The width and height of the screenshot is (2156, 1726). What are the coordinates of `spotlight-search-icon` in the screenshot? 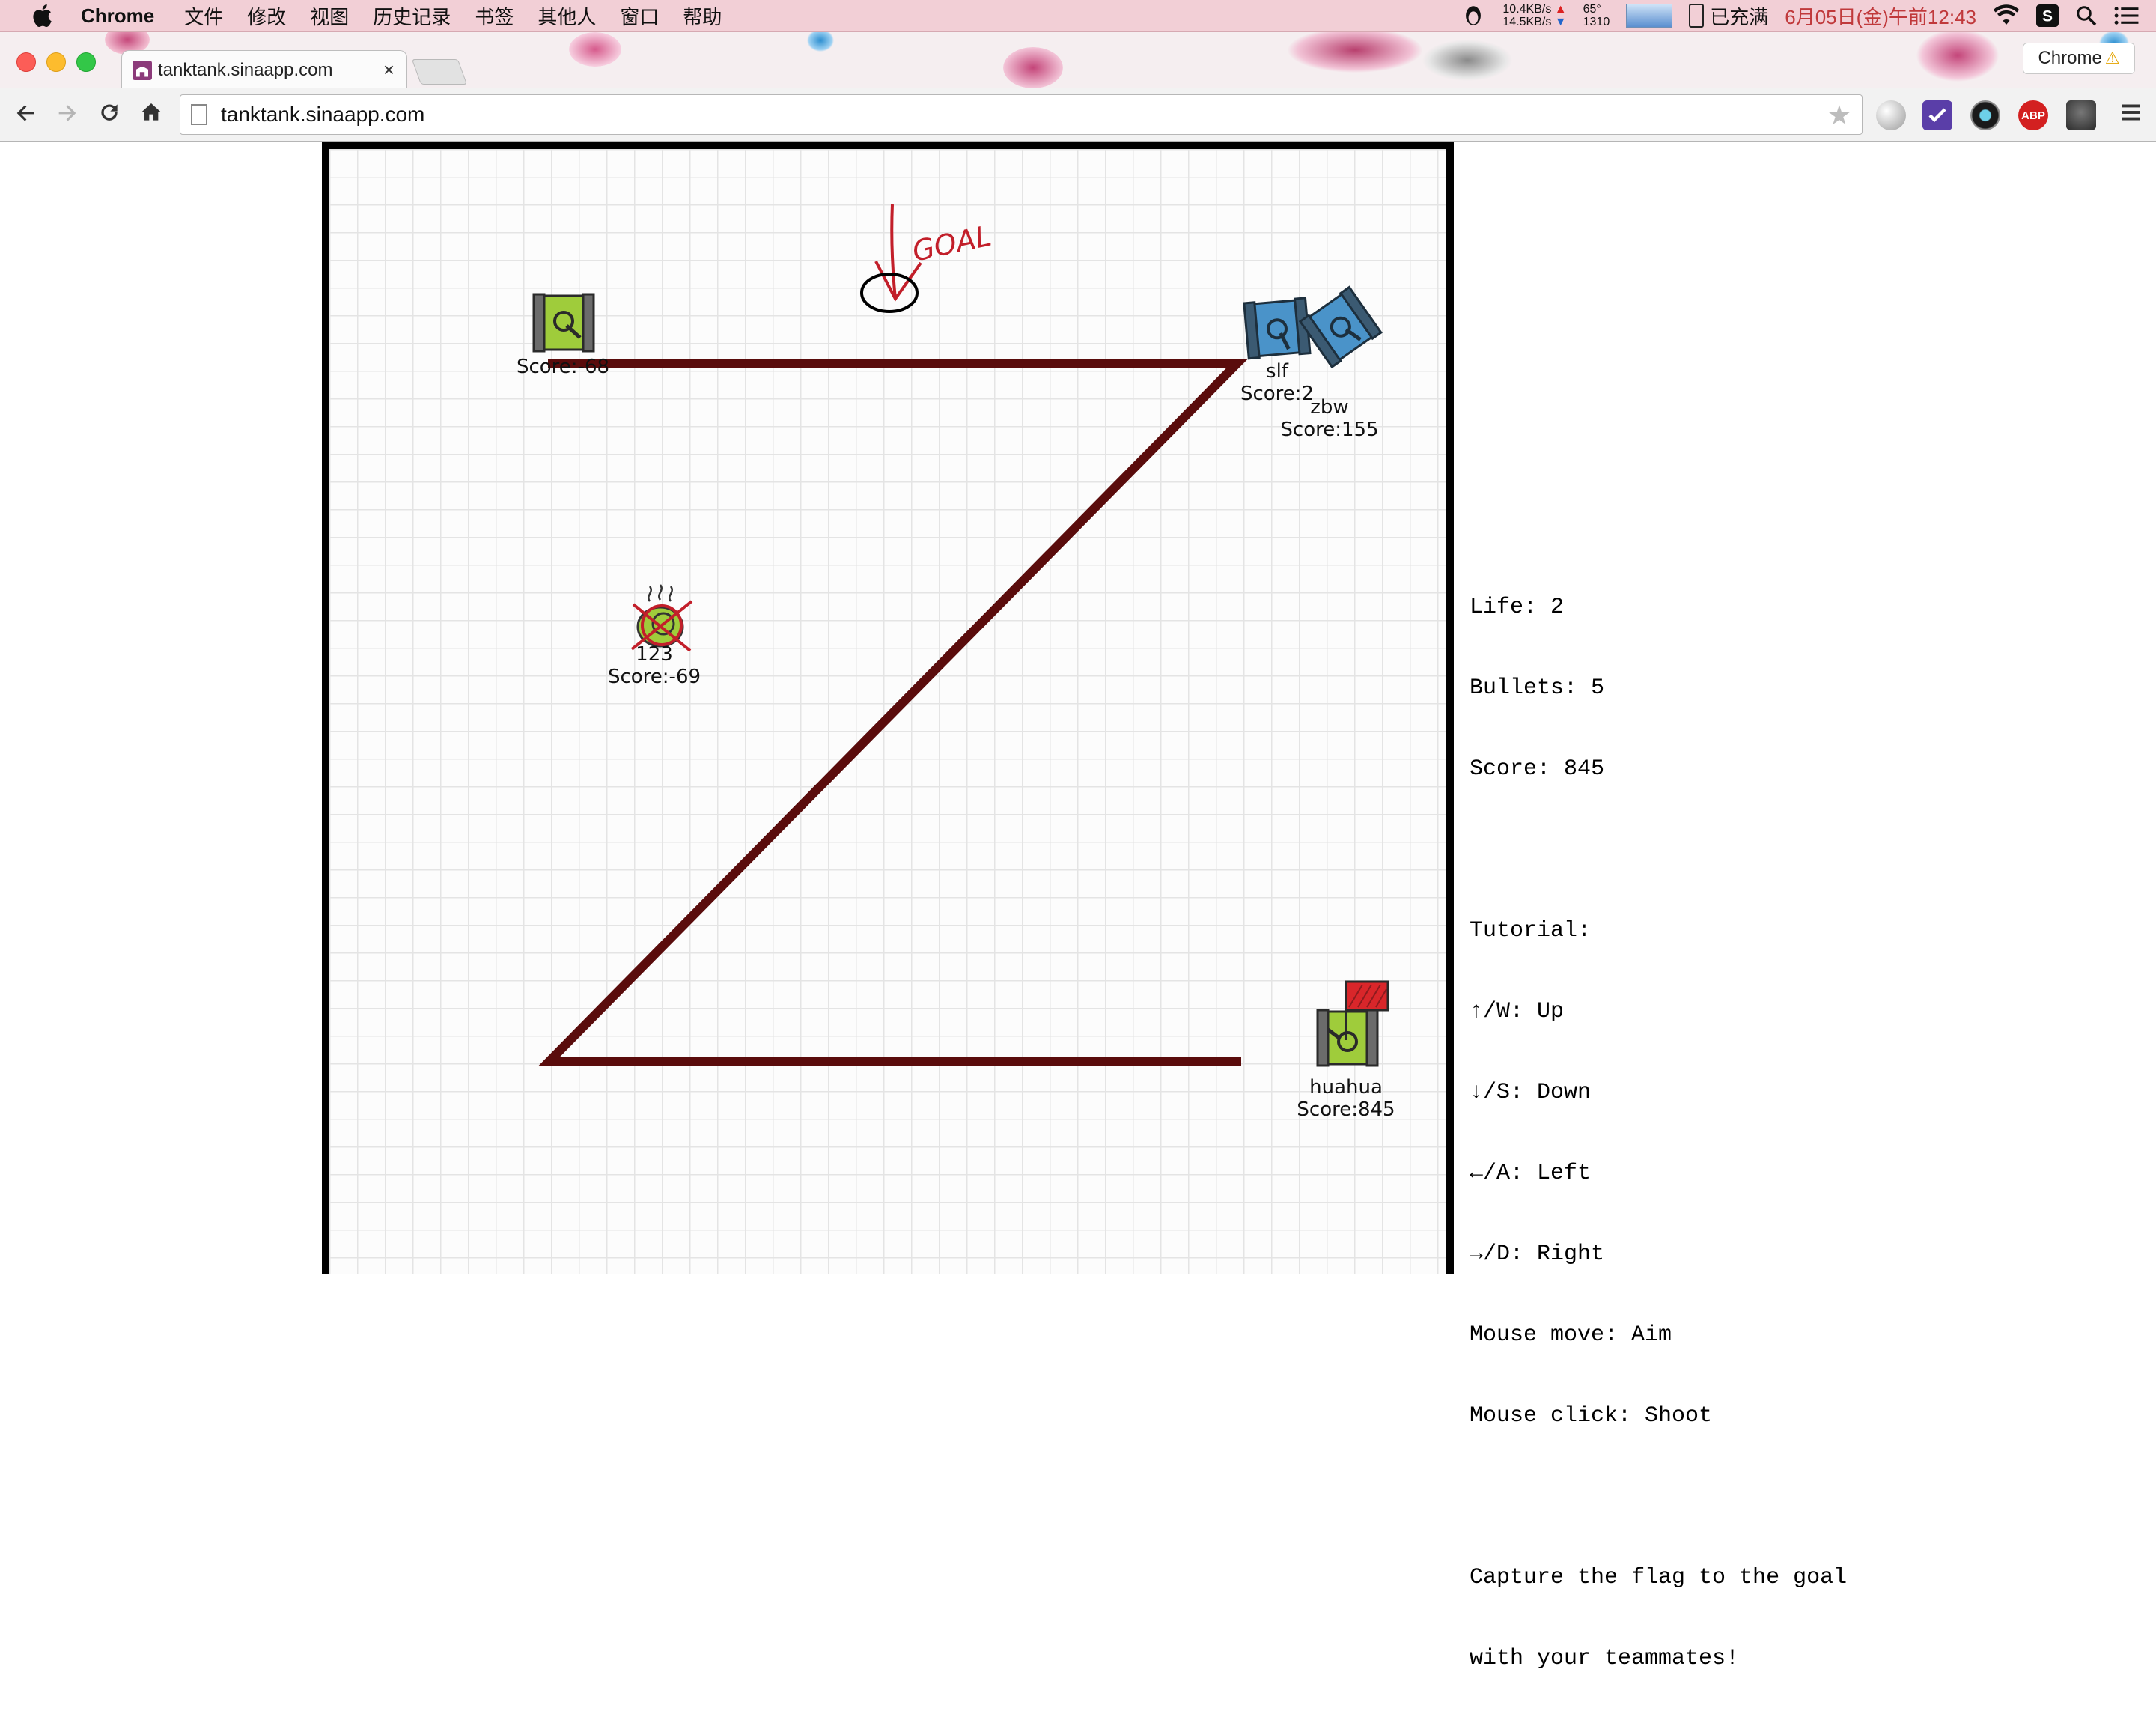 It's located at (2086, 15).